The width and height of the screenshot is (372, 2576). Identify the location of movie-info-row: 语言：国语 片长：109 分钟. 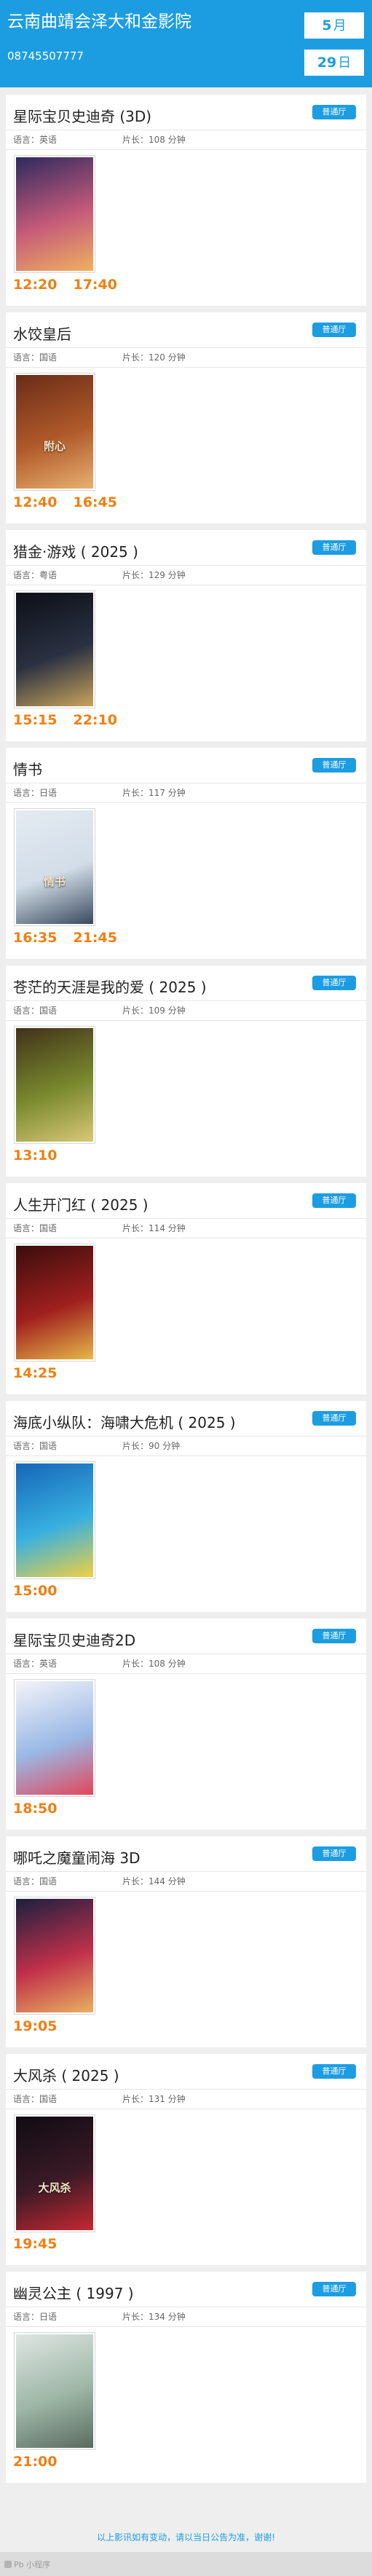
(186, 1011).